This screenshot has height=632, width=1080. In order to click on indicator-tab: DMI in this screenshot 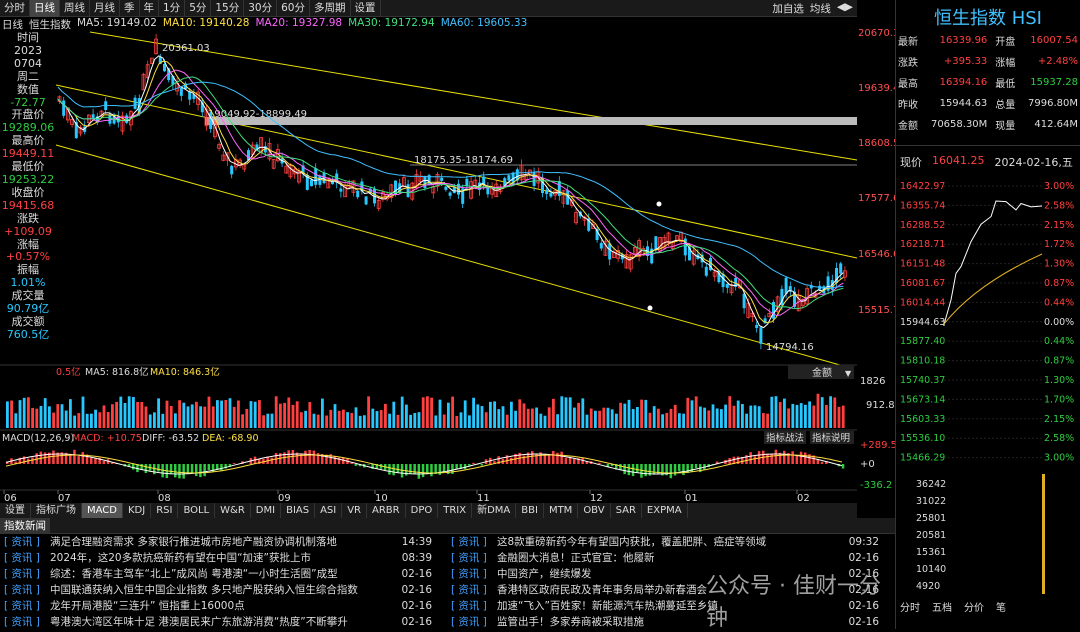, I will do `click(266, 510)`.